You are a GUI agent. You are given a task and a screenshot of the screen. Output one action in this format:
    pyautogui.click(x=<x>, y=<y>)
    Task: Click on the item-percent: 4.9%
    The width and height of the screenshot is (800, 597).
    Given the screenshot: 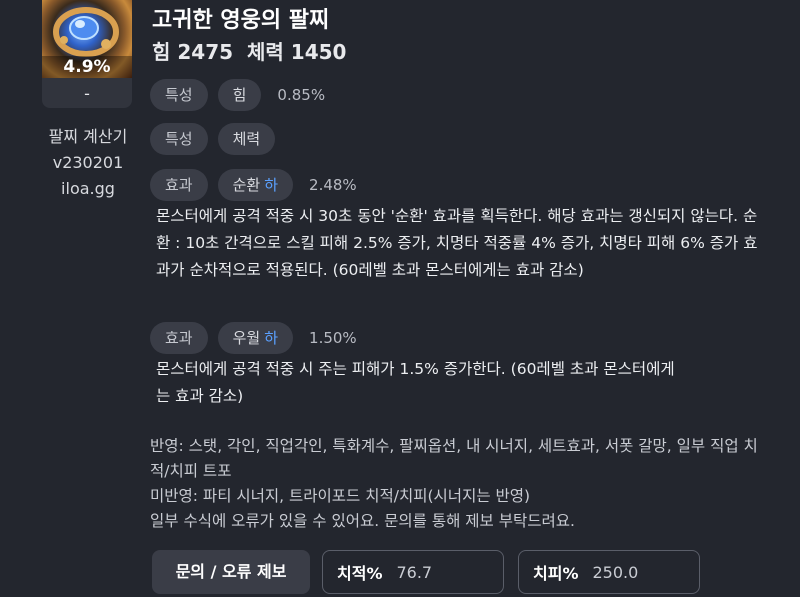 What is the action you would take?
    pyautogui.click(x=87, y=67)
    